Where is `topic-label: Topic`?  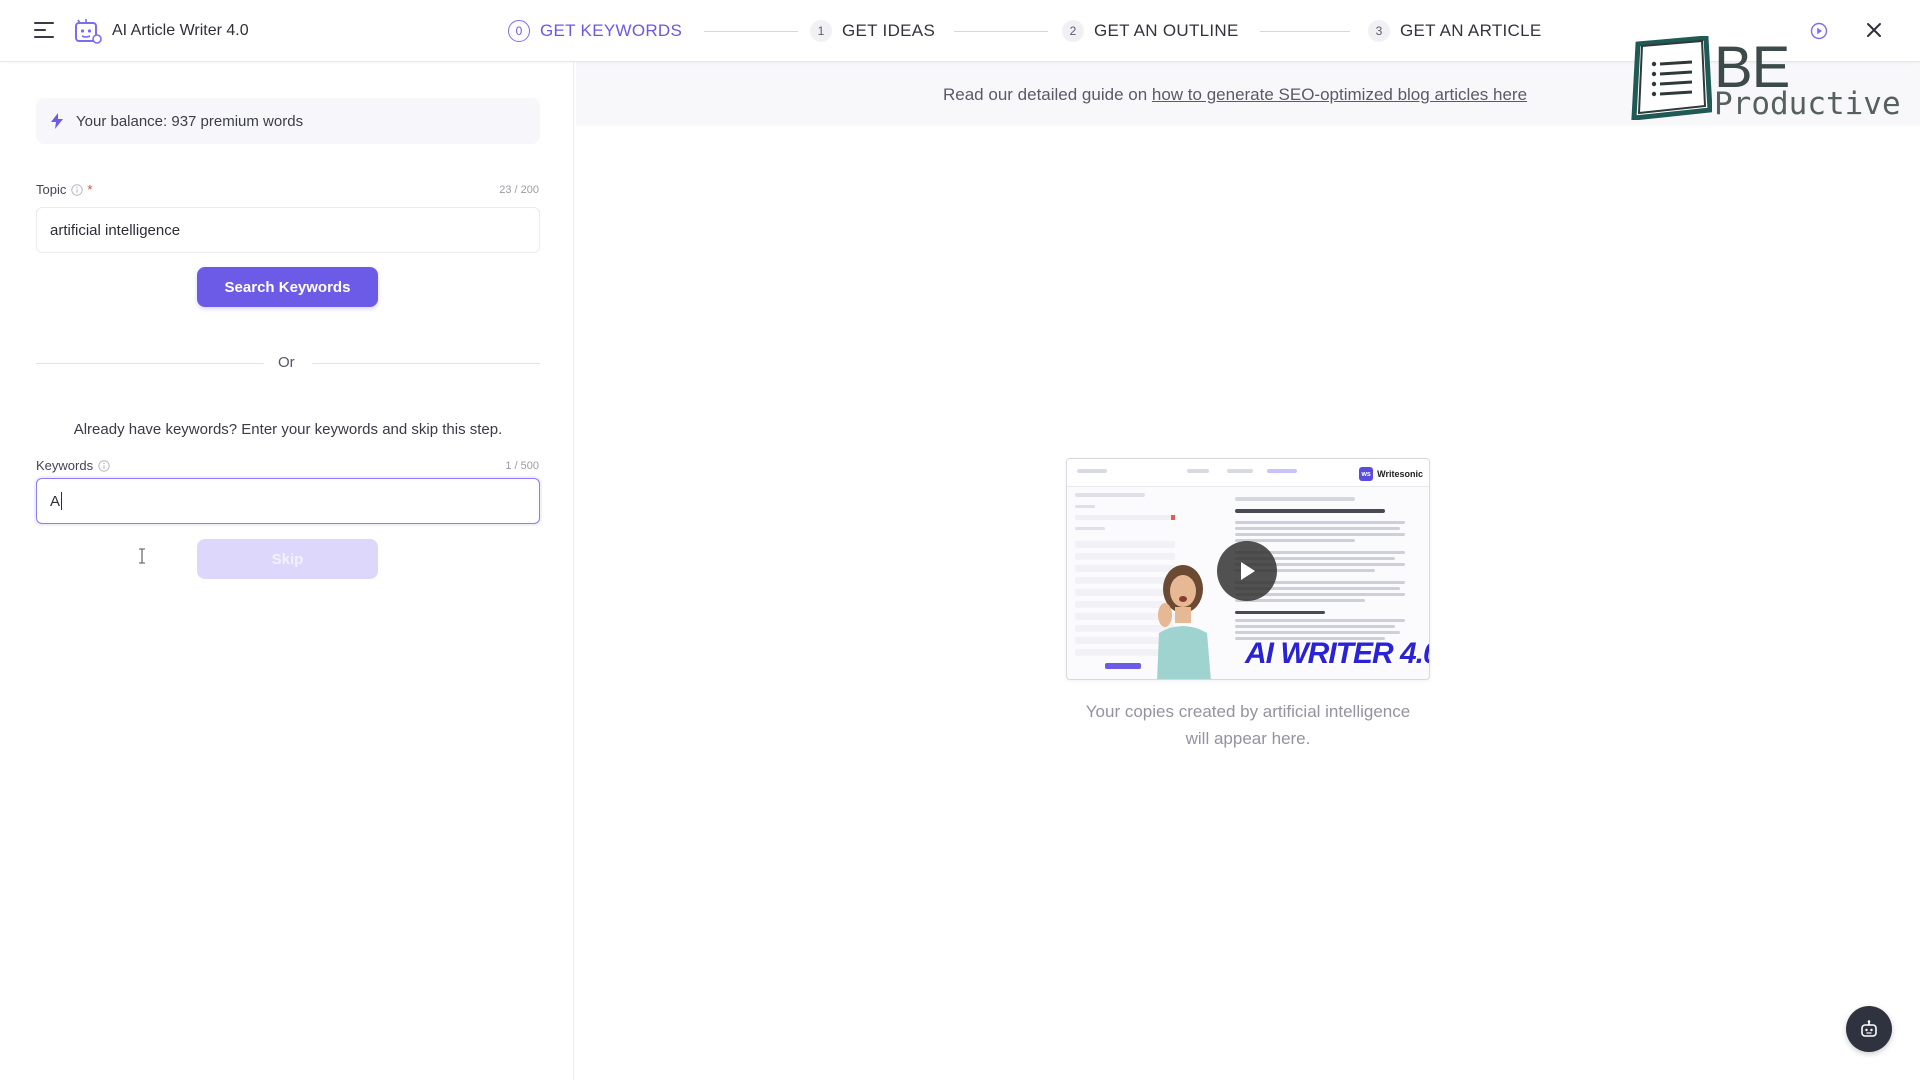
topic-label: Topic is located at coordinates (51, 189).